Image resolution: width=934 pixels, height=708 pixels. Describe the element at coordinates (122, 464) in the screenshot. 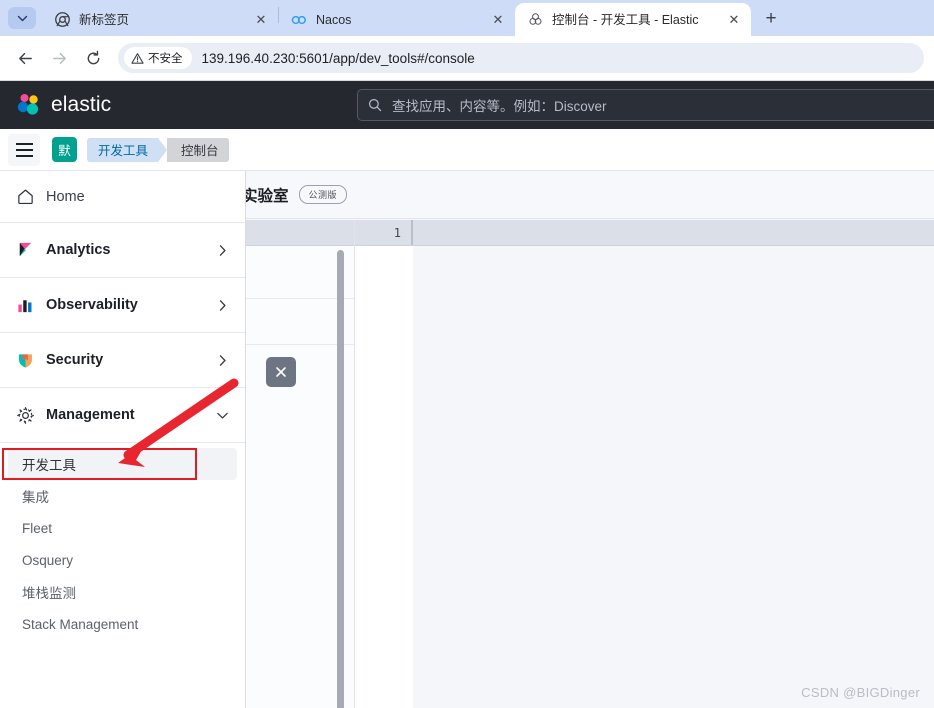

I see `sidebar-item-dev-tools: 开发工具` at that location.